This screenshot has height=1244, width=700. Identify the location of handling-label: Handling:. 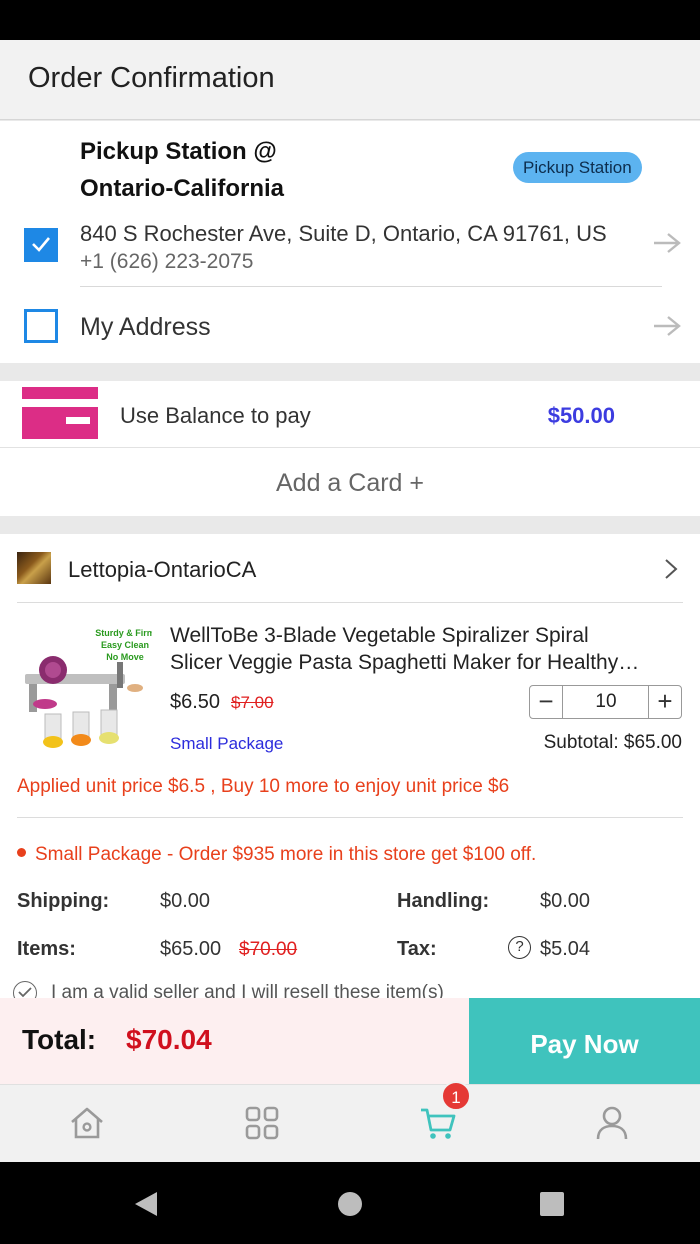
(443, 901).